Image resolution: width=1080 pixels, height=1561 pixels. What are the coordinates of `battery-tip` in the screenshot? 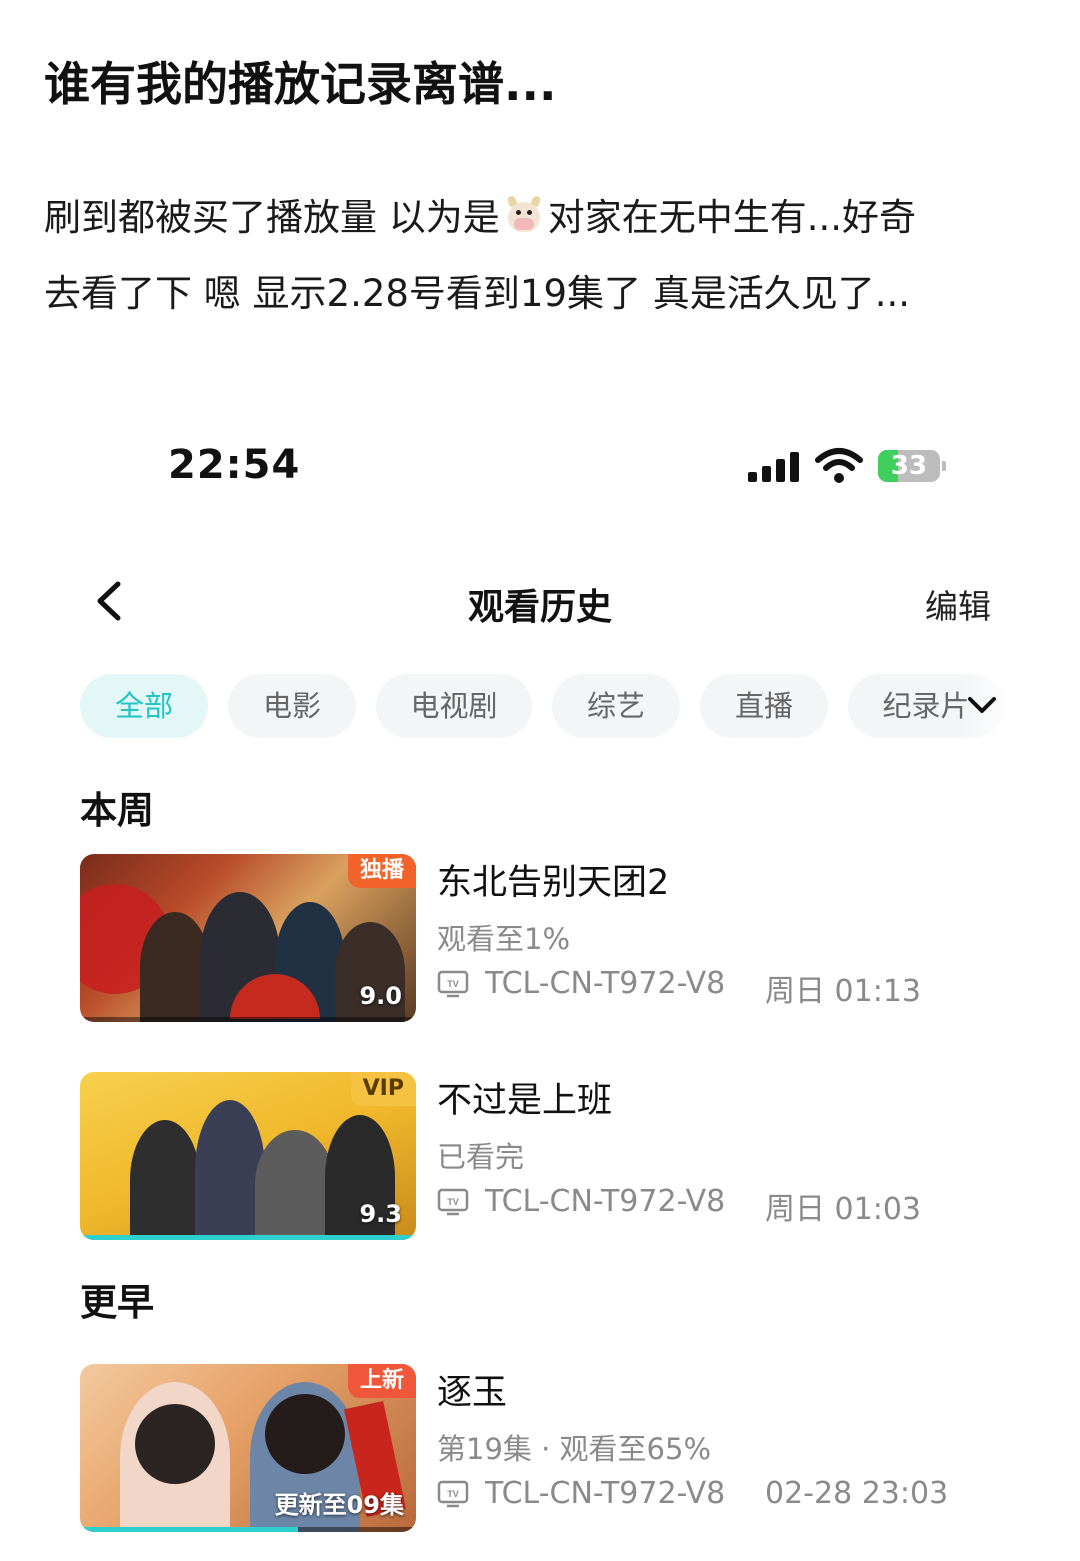 It's located at (944, 466).